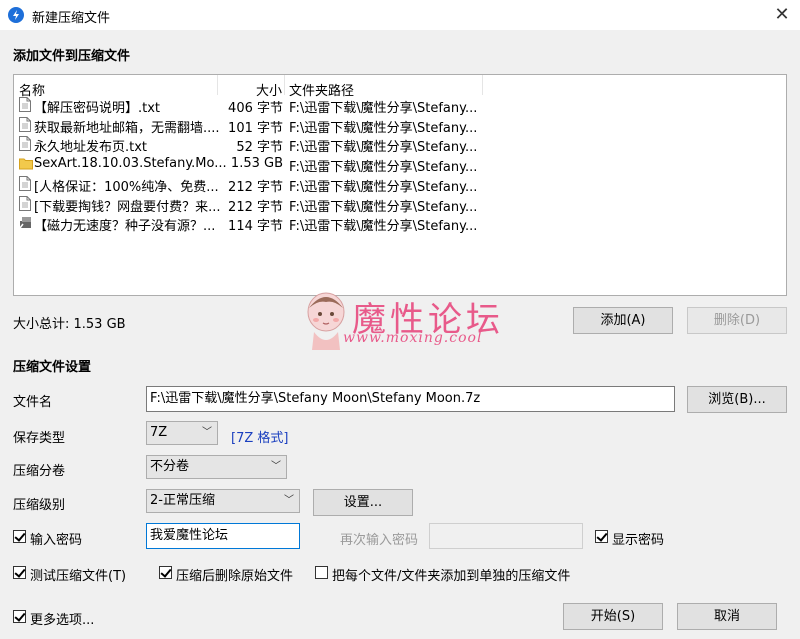 Image resolution: width=800 pixels, height=639 pixels. What do you see at coordinates (39, 505) in the screenshot?
I see `level-label: 压缩级别` at bounding box center [39, 505].